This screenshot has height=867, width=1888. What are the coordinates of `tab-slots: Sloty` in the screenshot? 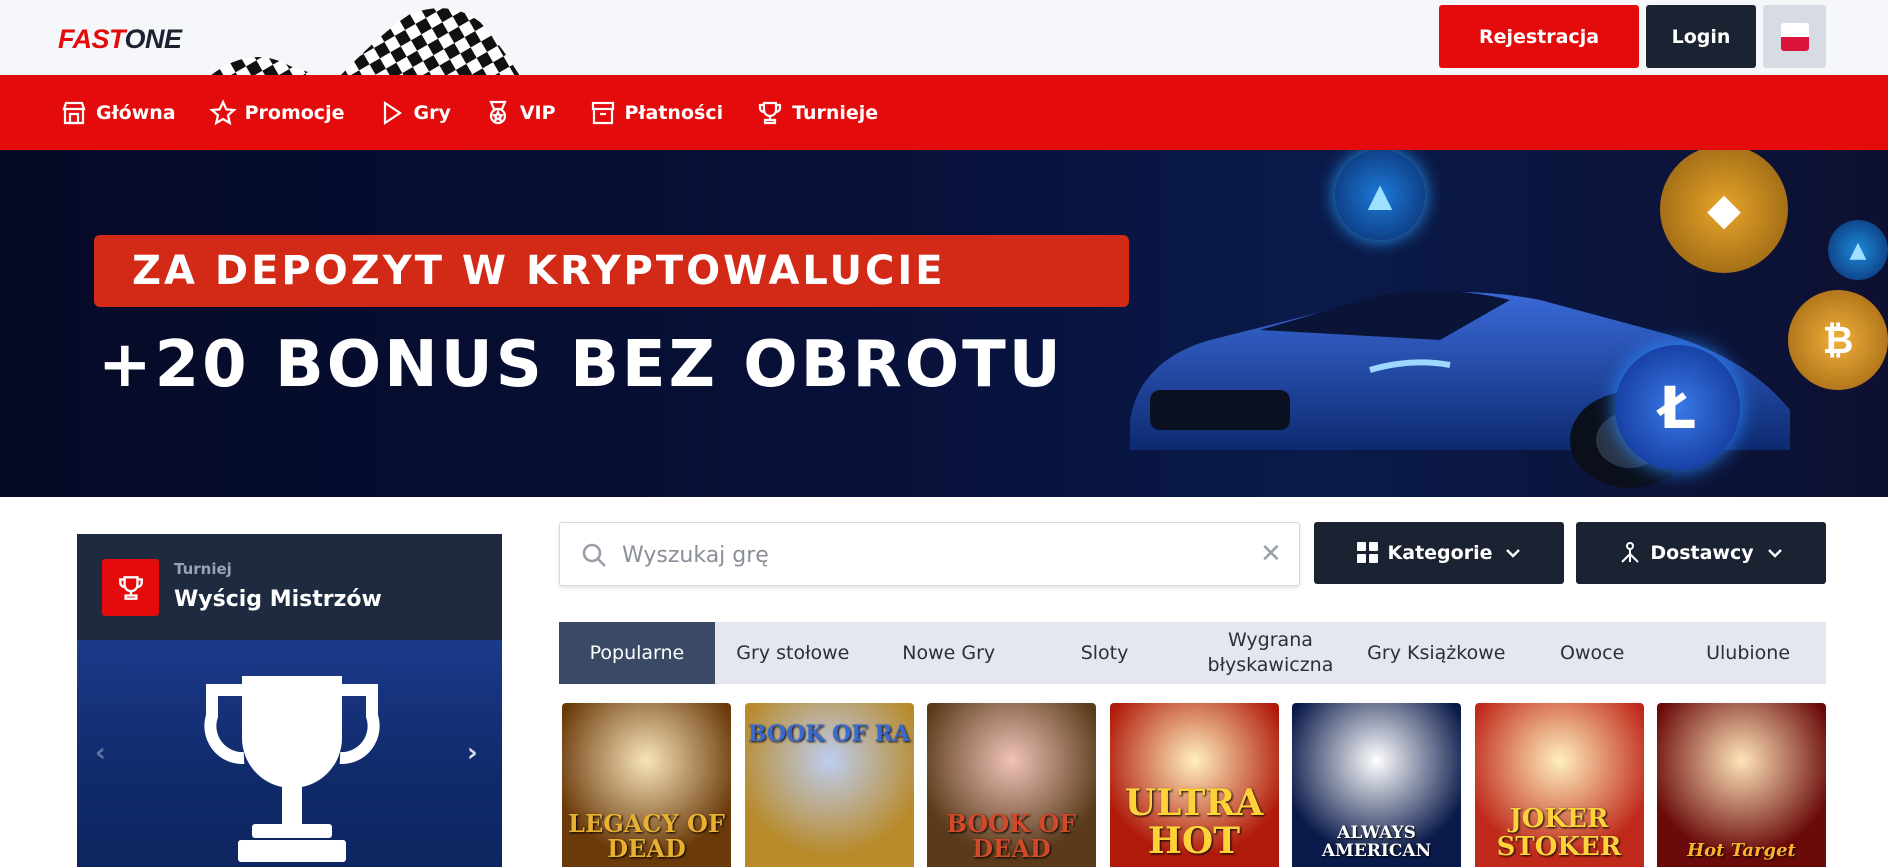 It's located at (1105, 653).